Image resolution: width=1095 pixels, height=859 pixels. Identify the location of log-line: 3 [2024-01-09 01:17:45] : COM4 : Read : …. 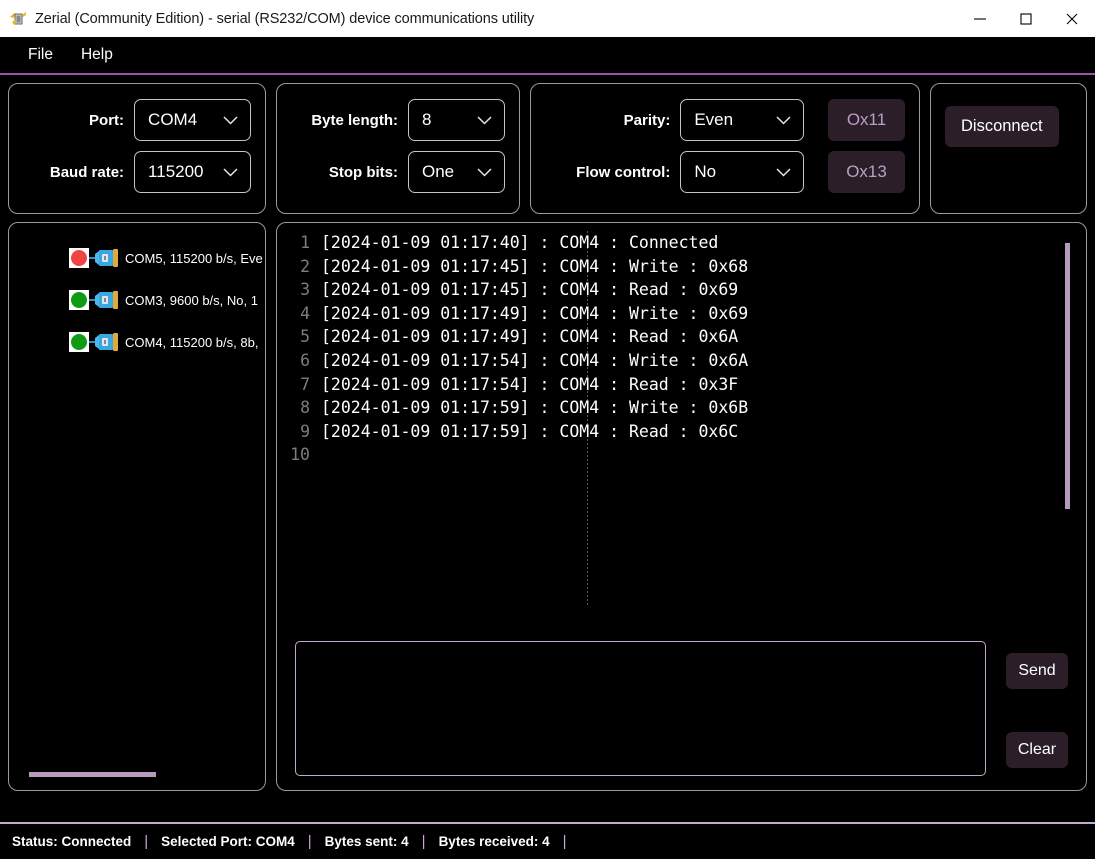
(681, 290).